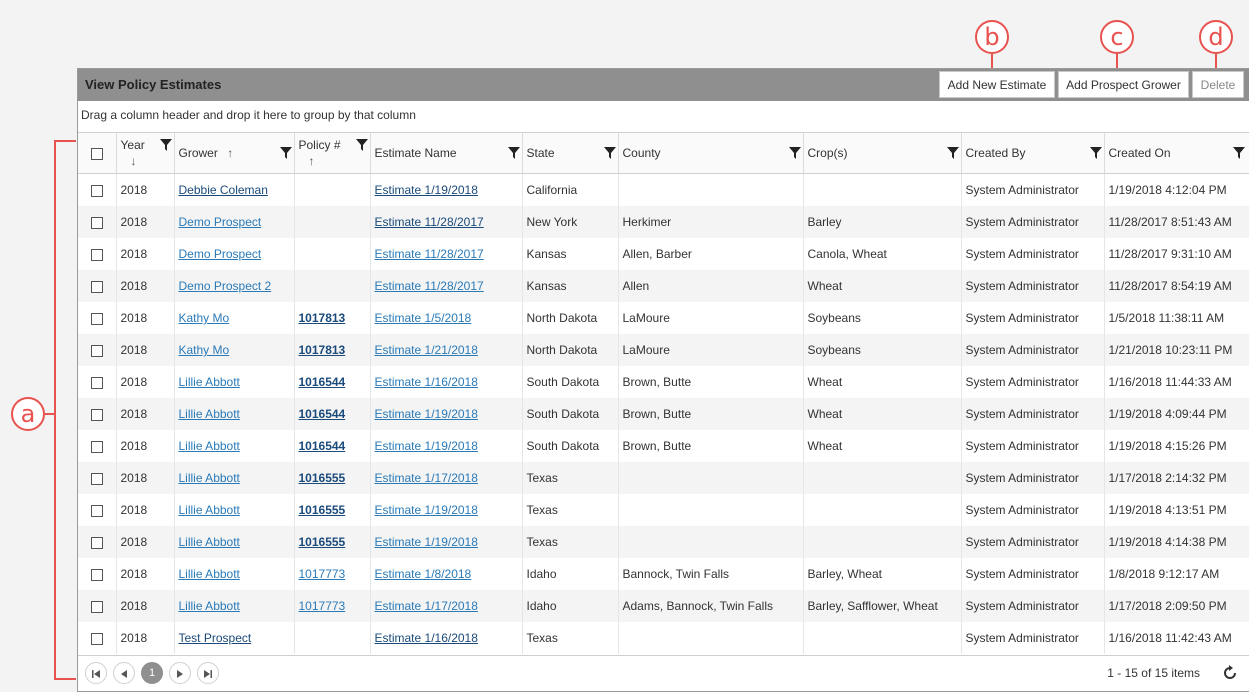  I want to click on select-all-checkbox, so click(96, 153).